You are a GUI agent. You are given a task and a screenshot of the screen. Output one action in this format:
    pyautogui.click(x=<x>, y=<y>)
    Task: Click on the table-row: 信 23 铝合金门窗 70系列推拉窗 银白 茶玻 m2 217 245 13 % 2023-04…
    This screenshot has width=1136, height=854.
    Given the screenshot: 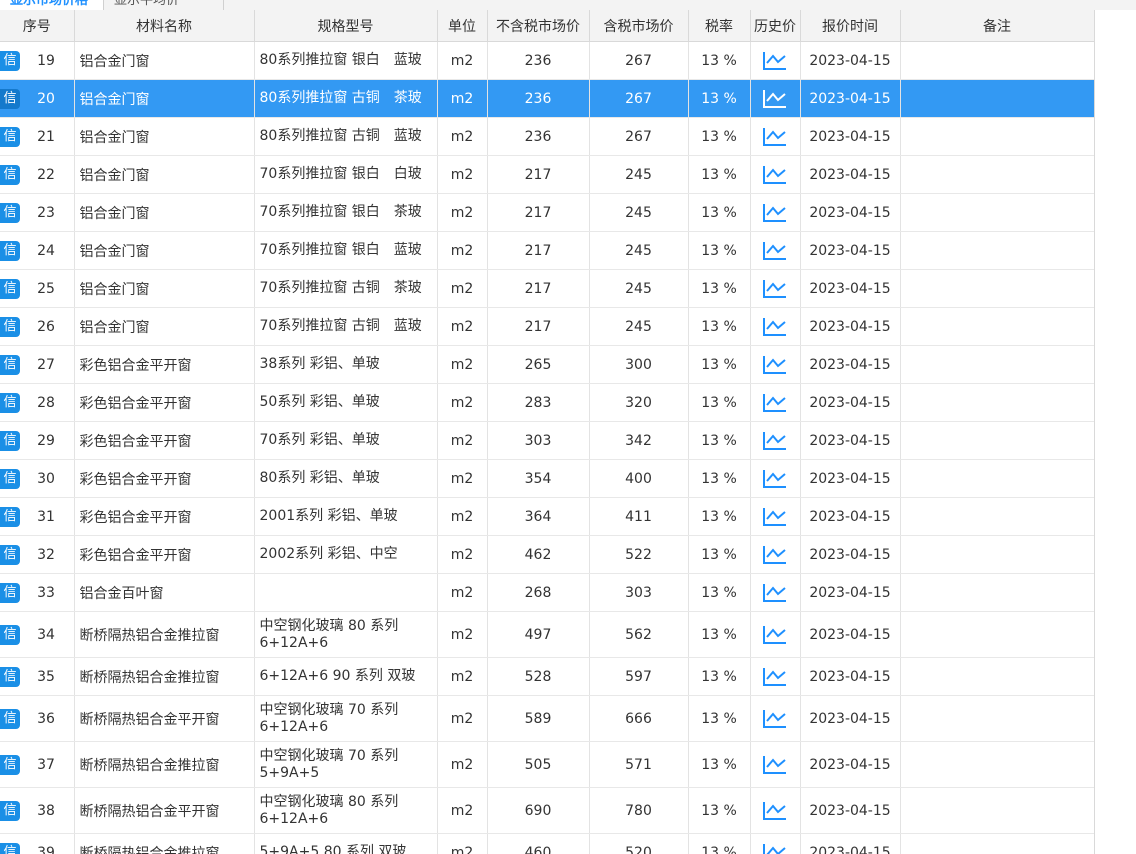 What is the action you would take?
    pyautogui.click(x=547, y=212)
    